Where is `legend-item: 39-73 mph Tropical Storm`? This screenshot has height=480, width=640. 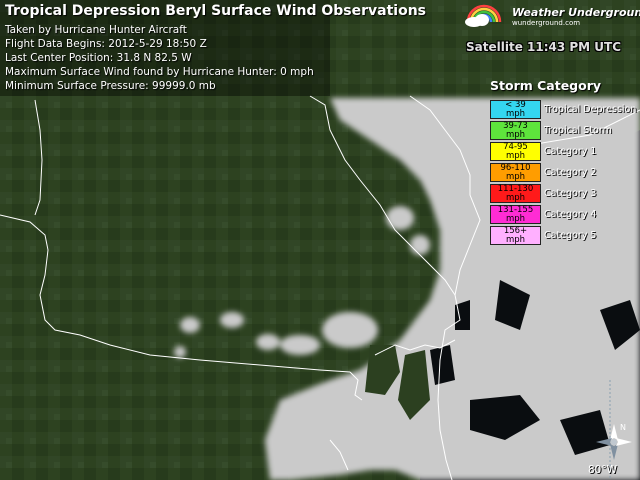
legend-item: 39-73 mph Tropical Storm is located at coordinates (565, 131).